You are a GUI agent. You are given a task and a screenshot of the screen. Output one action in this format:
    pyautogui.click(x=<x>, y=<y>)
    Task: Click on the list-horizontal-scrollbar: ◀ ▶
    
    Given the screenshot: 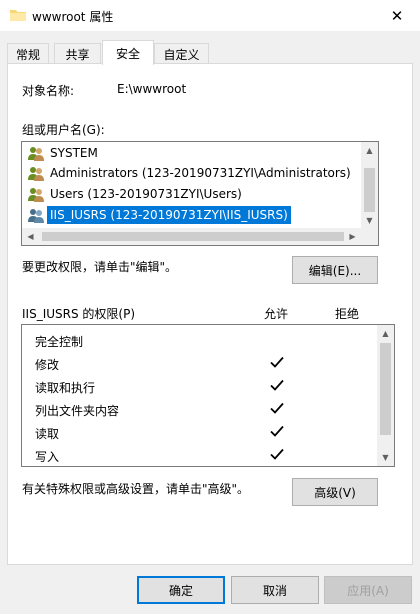 What is the action you would take?
    pyautogui.click(x=191, y=236)
    